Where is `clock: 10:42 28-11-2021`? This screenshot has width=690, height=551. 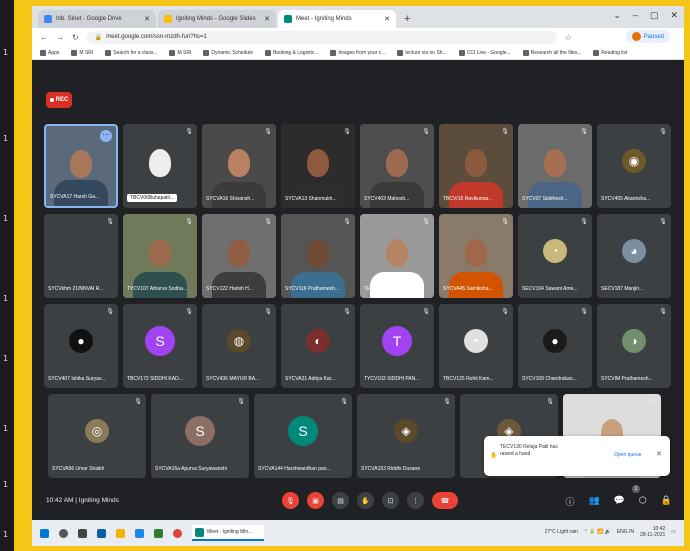
clock: 10:42 28-11-2021 is located at coordinates (652, 532).